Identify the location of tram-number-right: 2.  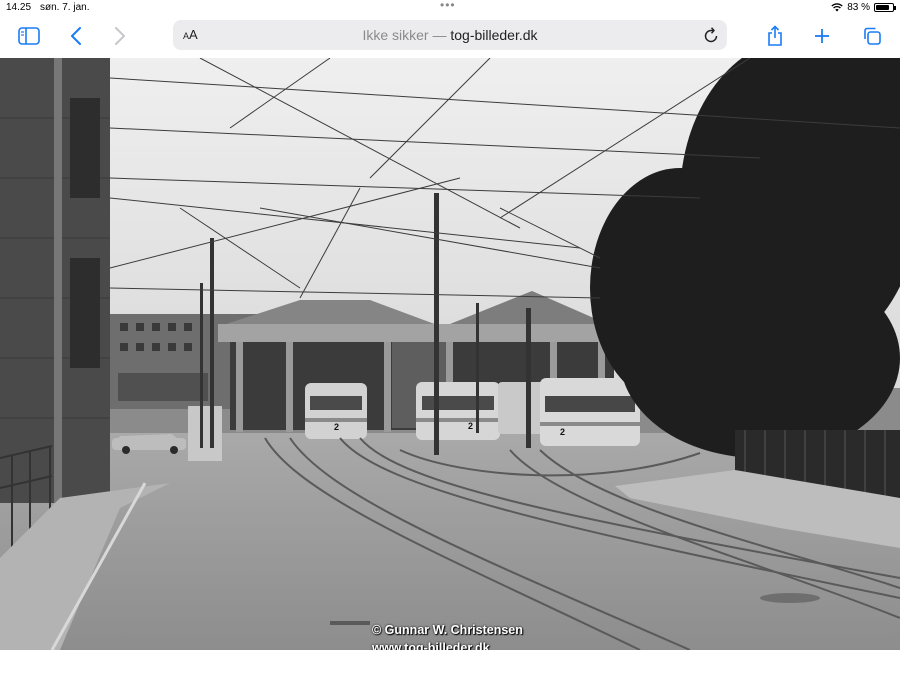
(562, 432).